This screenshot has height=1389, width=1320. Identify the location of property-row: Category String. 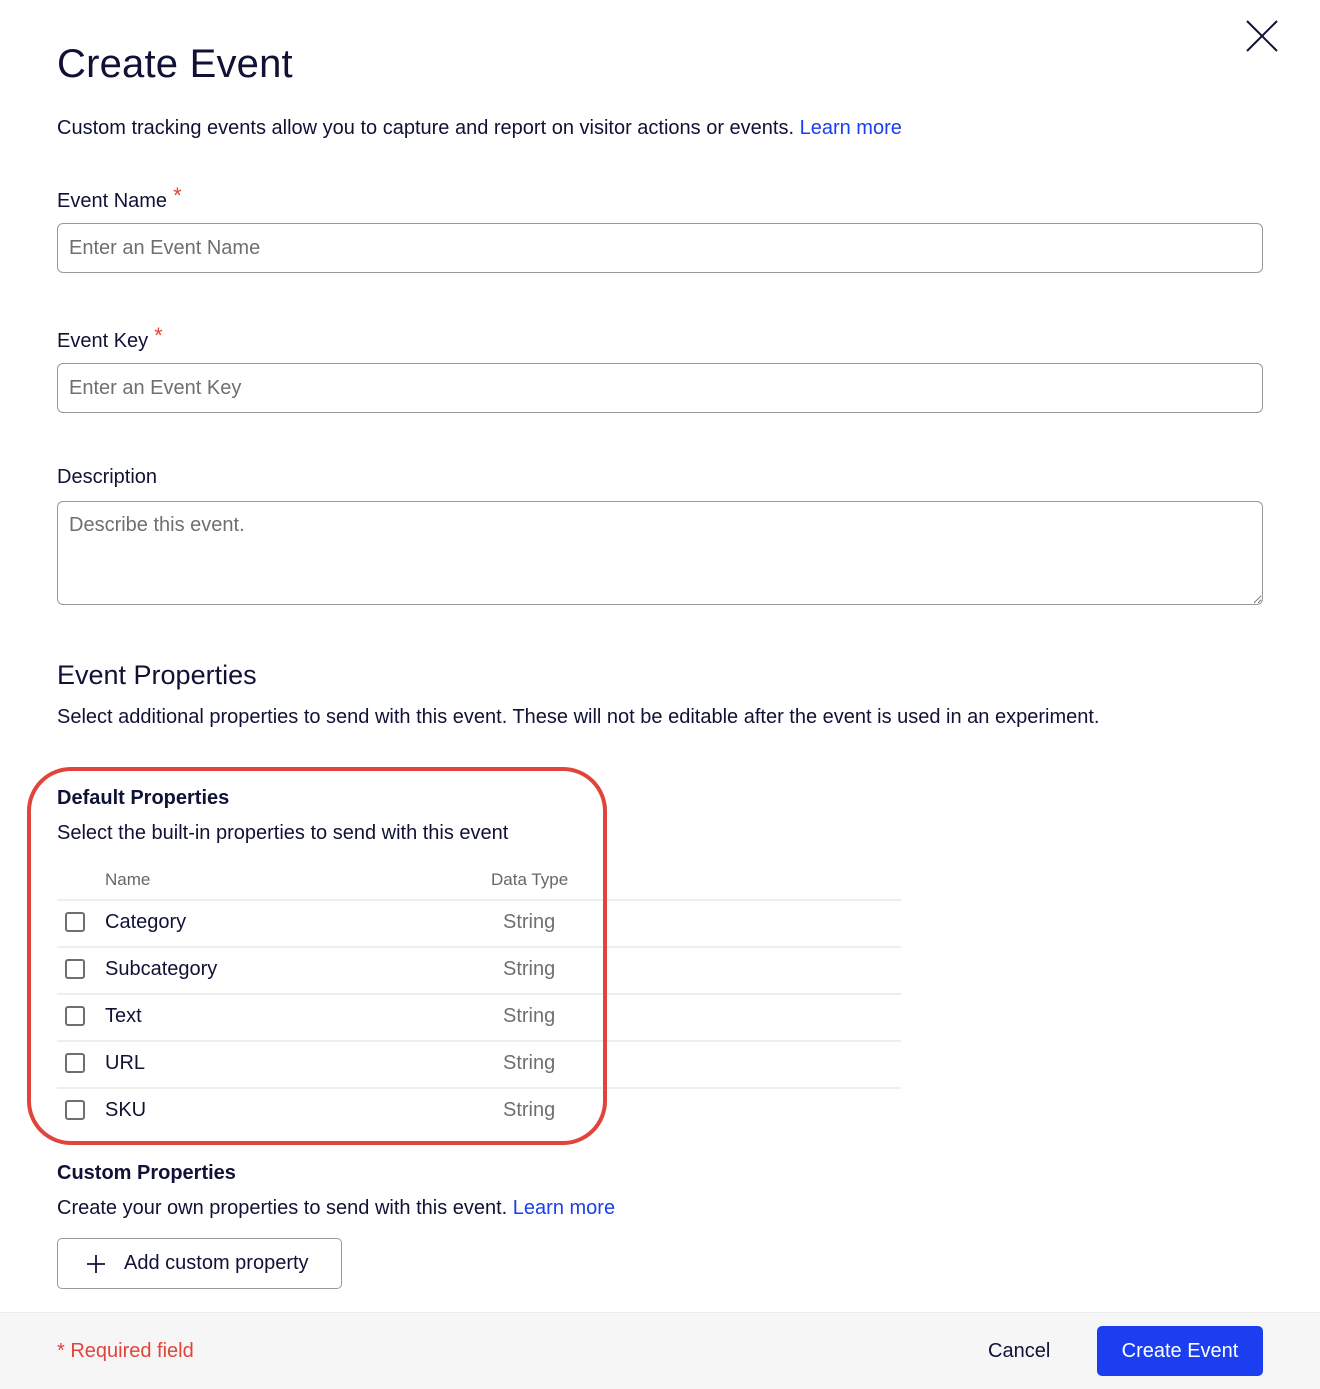
(479, 924).